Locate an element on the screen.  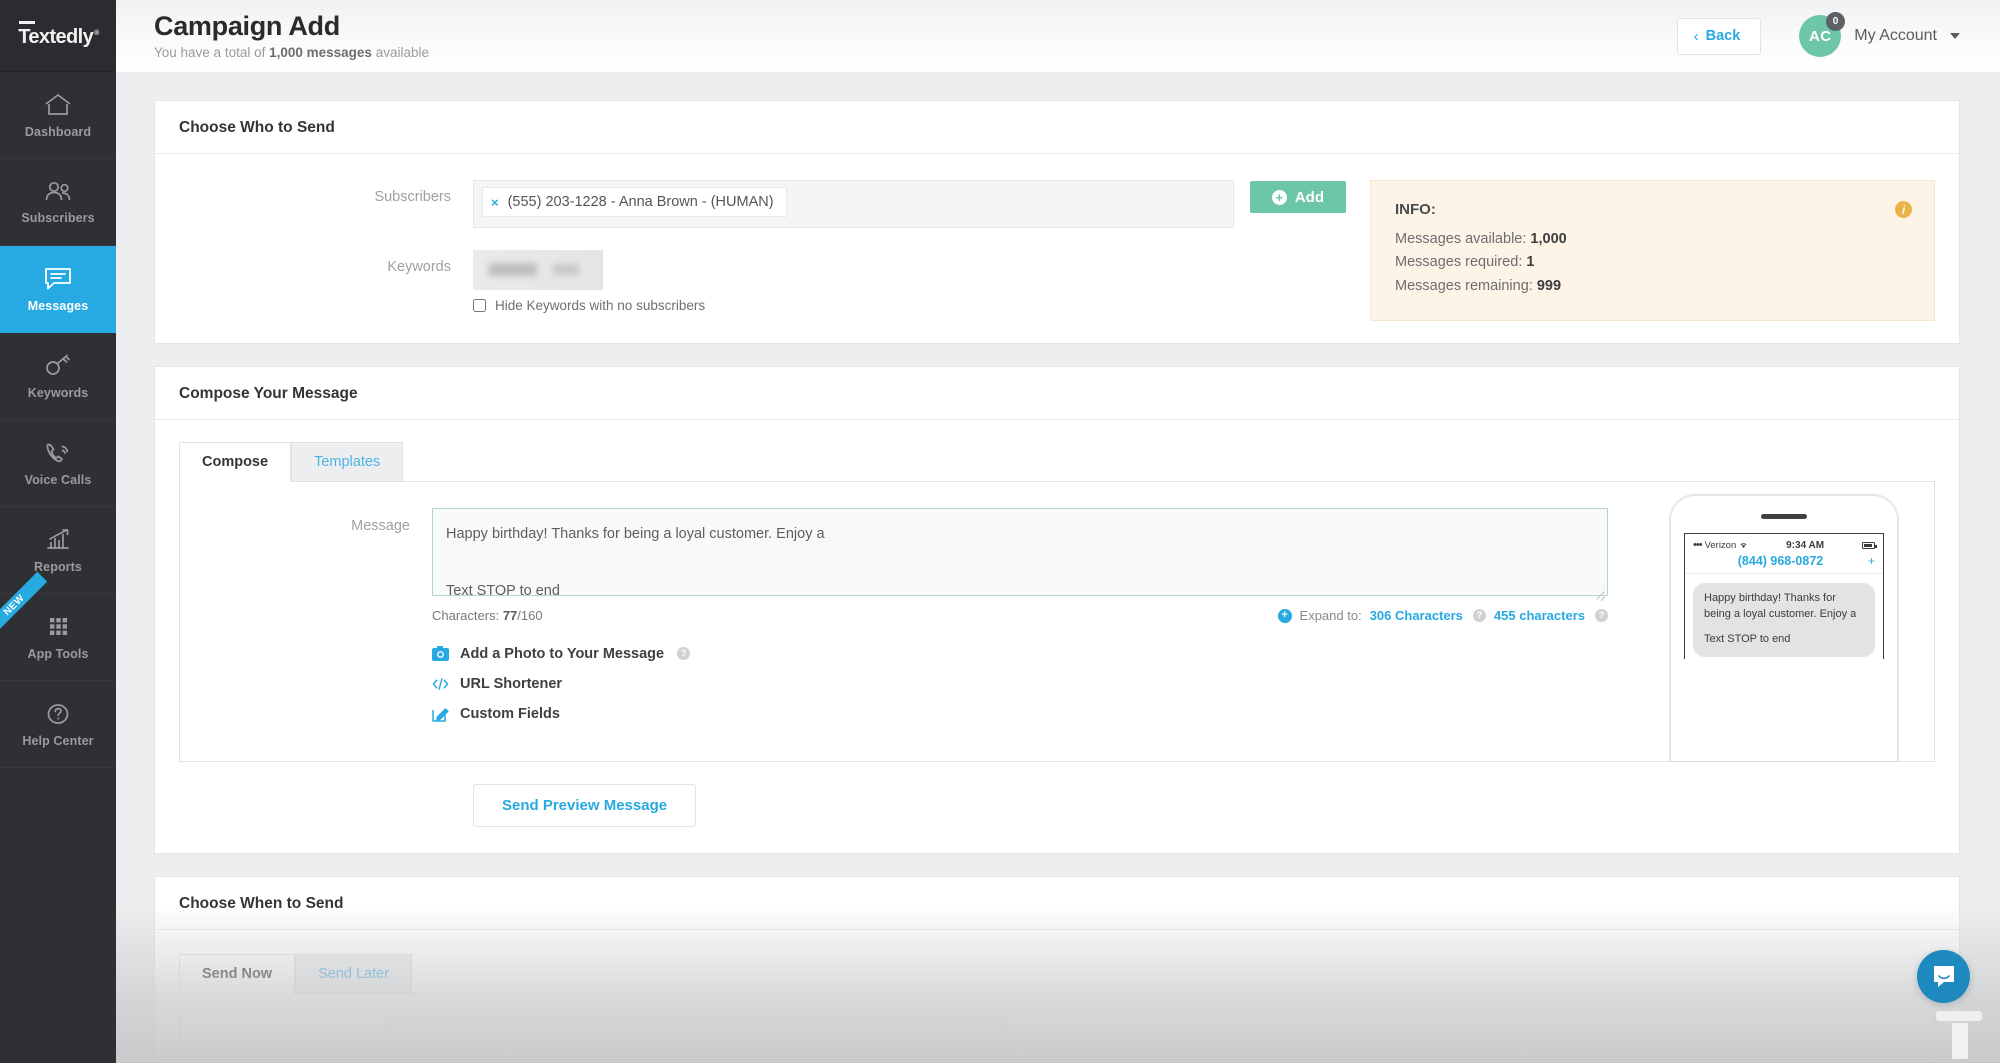
sidebar-item-messages: Messages is located at coordinates (58, 289).